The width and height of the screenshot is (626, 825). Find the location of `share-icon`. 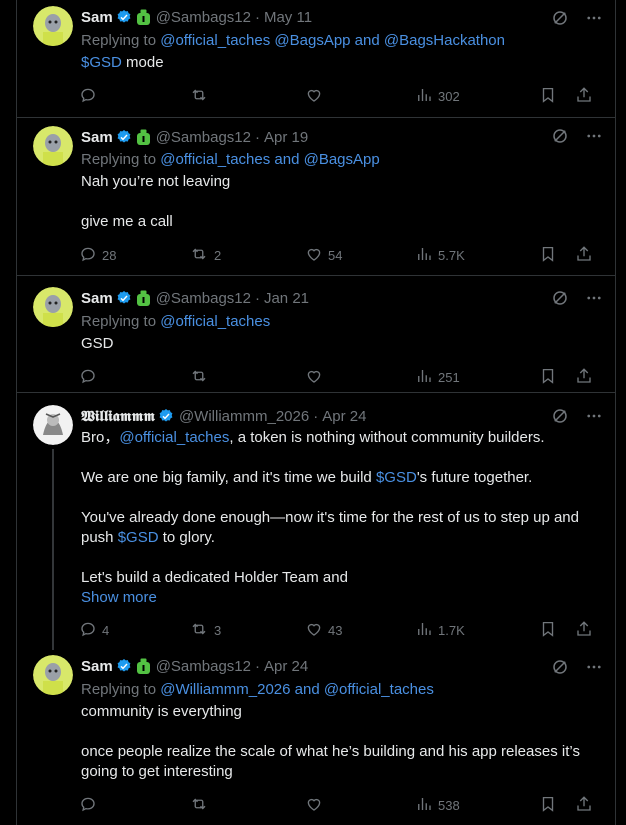

share-icon is located at coordinates (584, 377).